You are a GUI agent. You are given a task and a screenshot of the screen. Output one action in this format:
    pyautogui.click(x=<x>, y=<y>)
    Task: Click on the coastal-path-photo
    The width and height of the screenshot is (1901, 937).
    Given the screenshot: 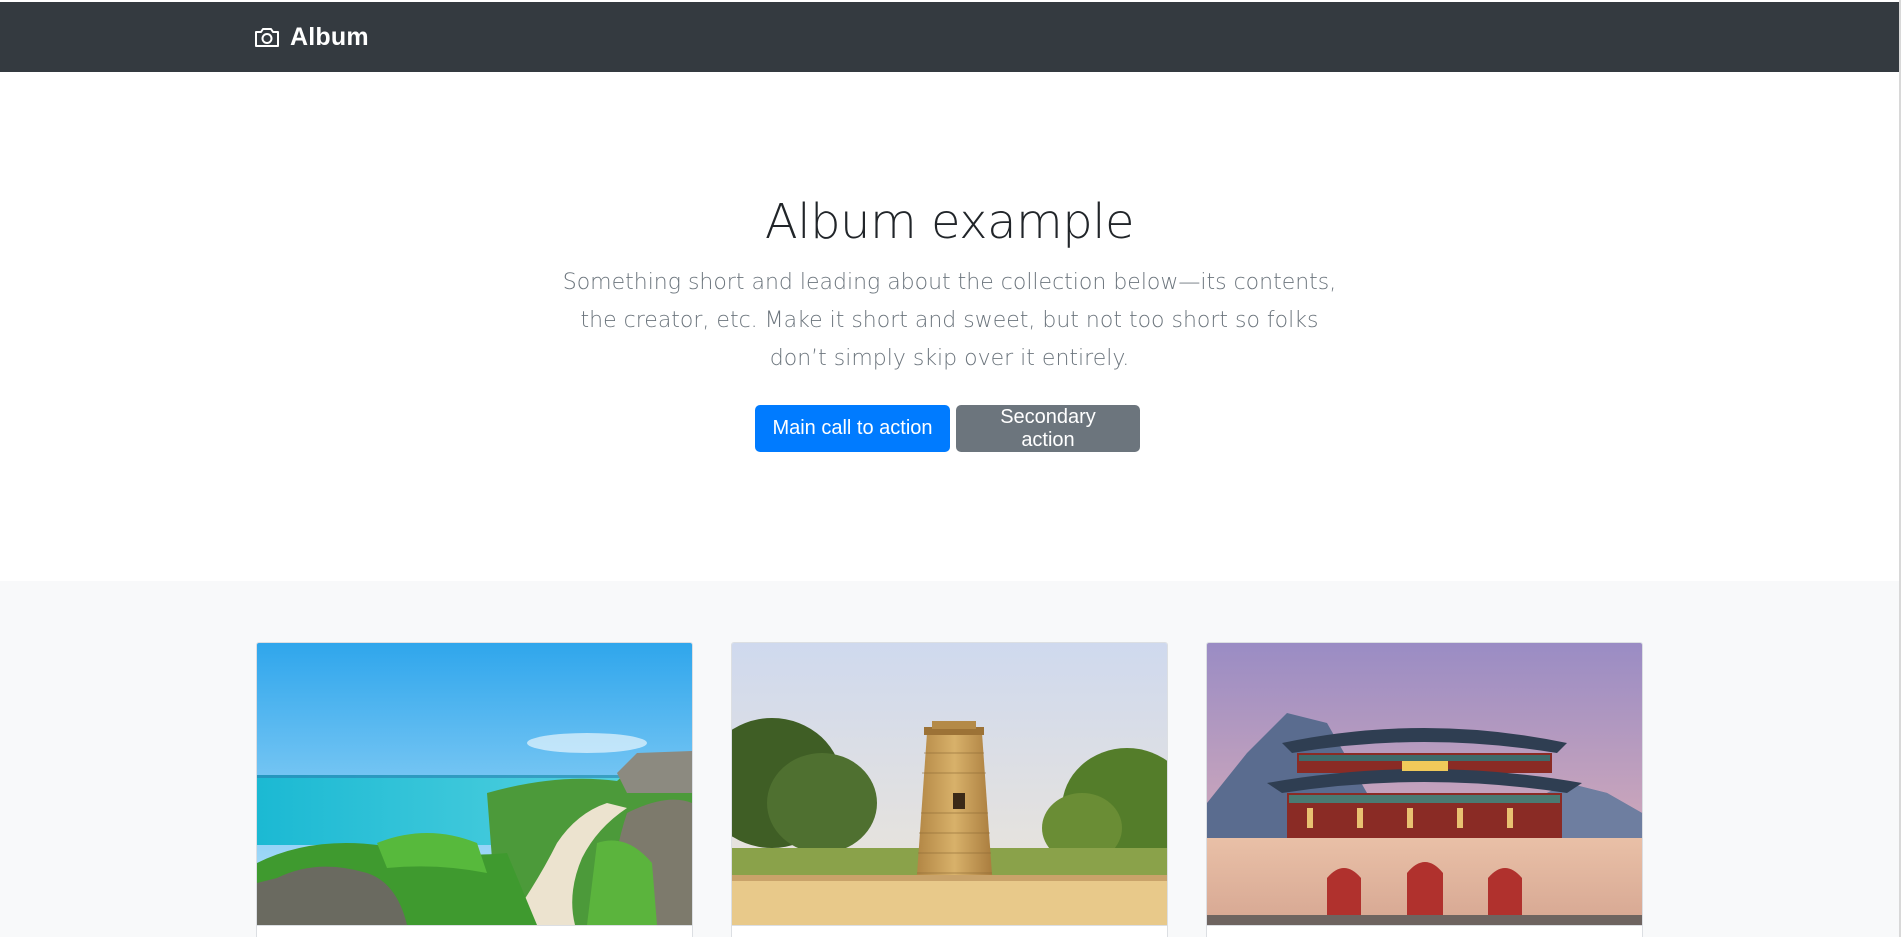 What is the action you would take?
    pyautogui.click(x=474, y=784)
    